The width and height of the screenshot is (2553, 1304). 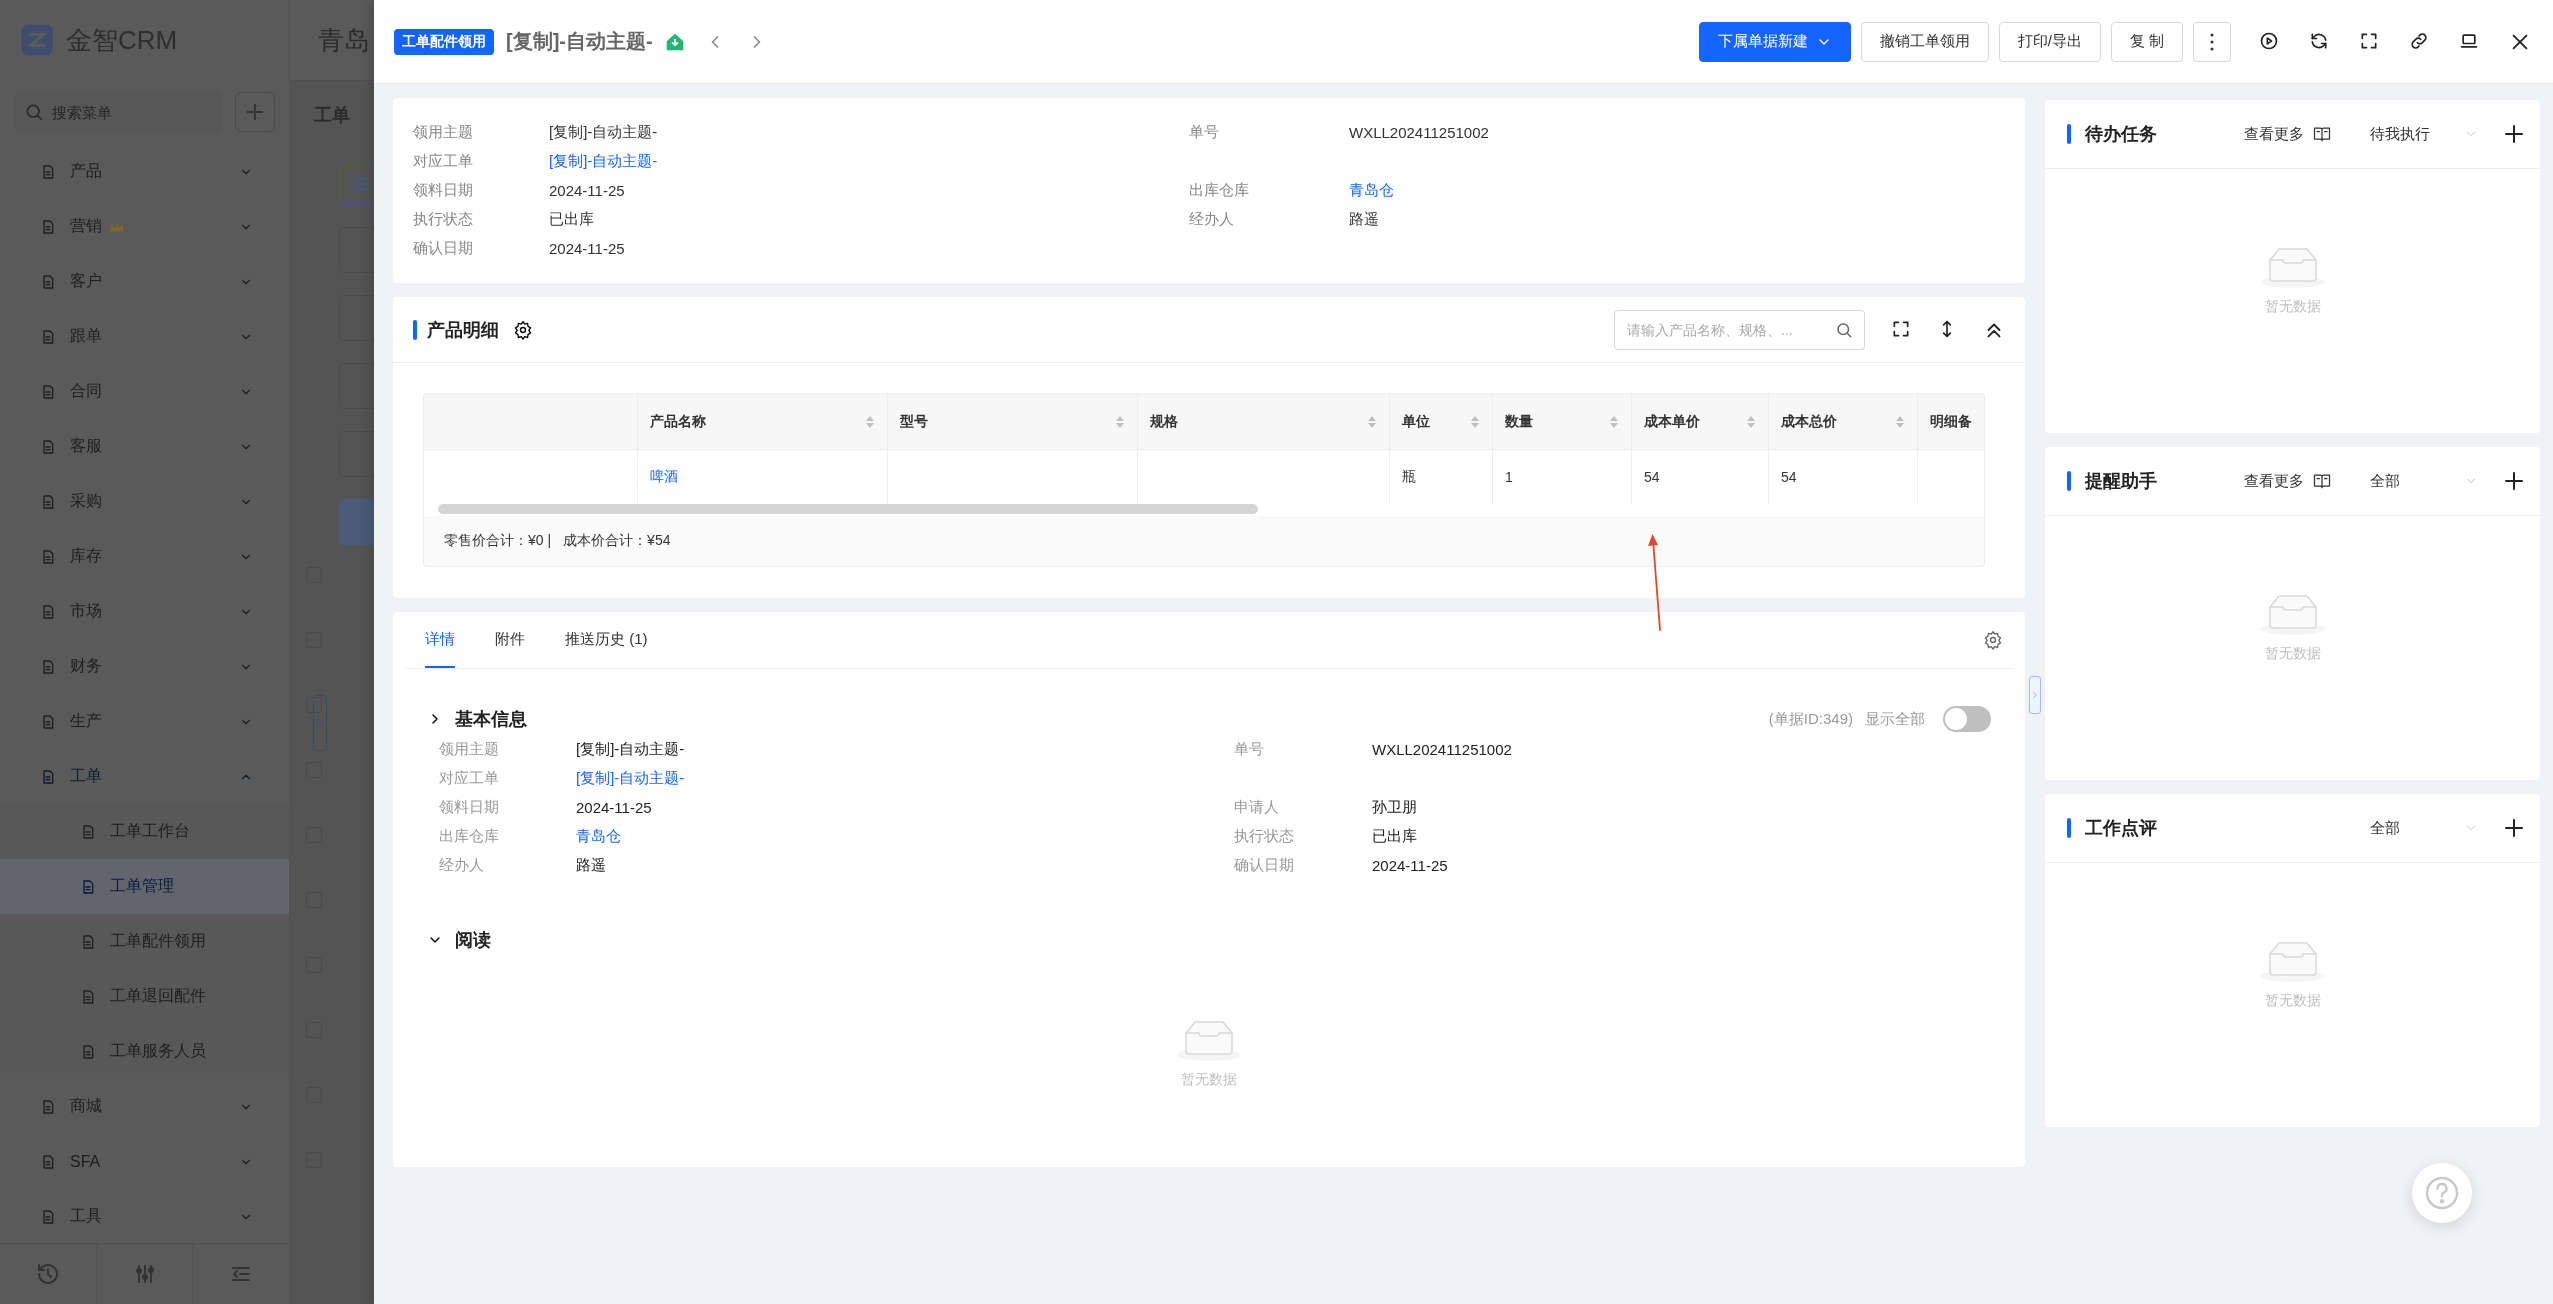 I want to click on new-record-button: 下属单据新建, so click(x=1774, y=41).